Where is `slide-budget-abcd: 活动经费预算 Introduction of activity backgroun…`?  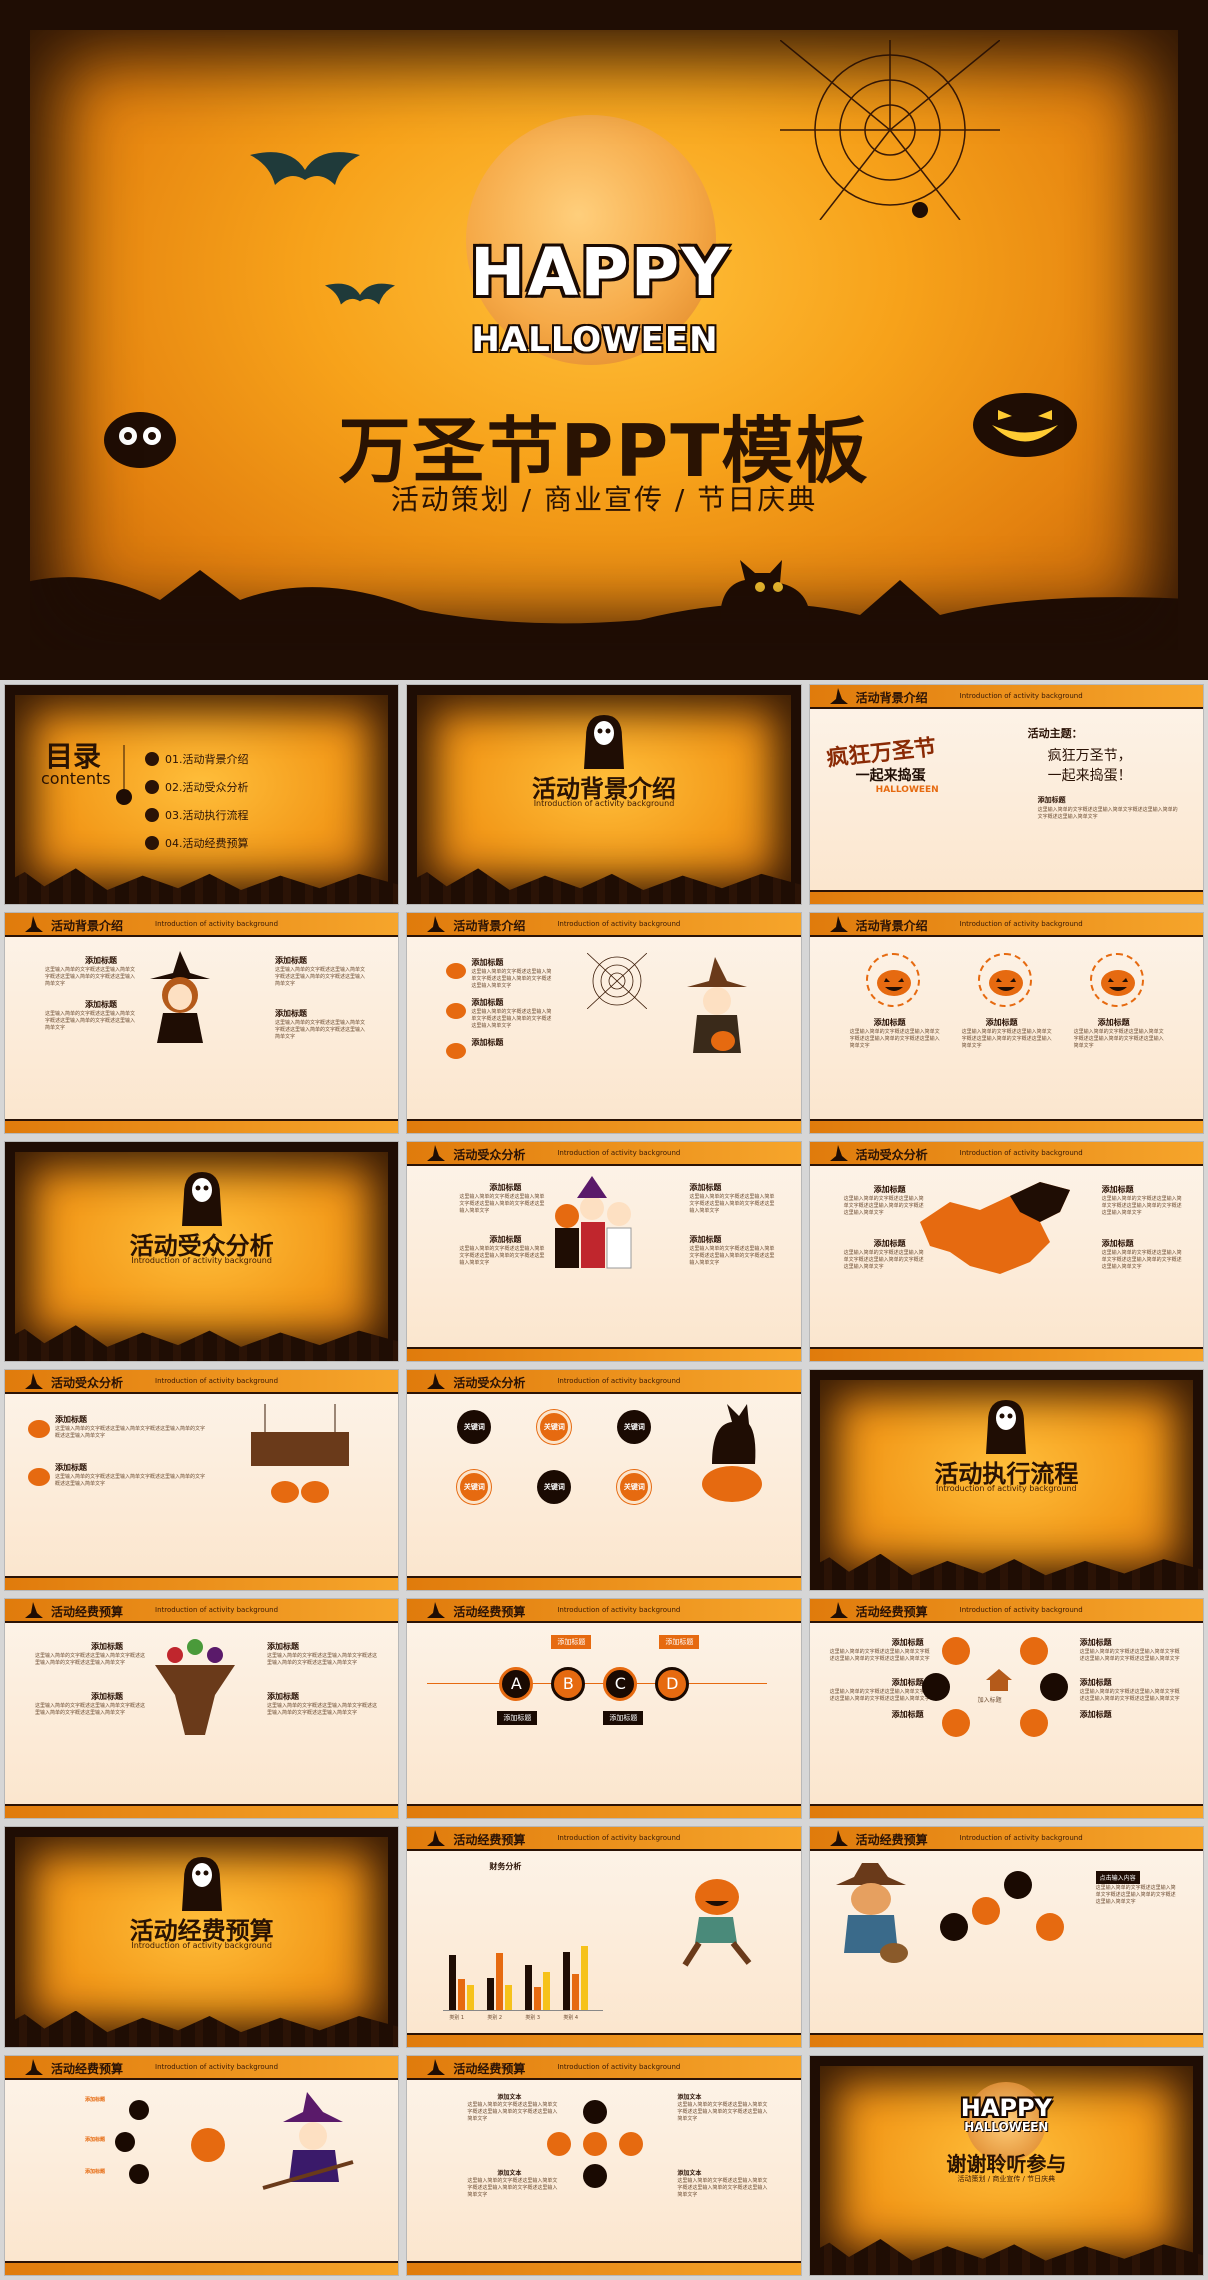 slide-budget-abcd: 活动经费预算 Introduction of activity backgroun… is located at coordinates (604, 1708).